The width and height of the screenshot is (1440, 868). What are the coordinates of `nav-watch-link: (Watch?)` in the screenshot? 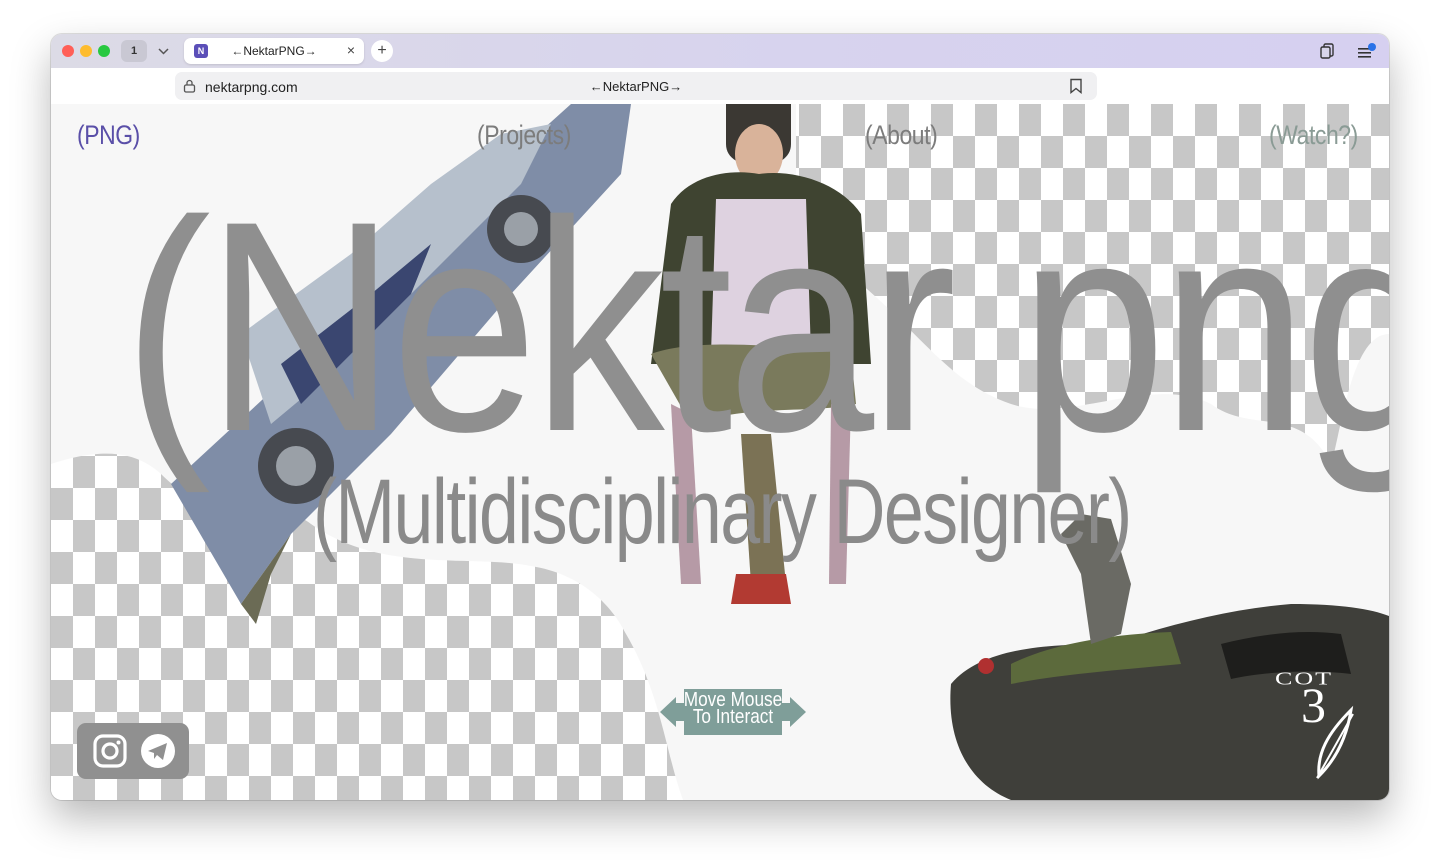 It's located at (1313, 135).